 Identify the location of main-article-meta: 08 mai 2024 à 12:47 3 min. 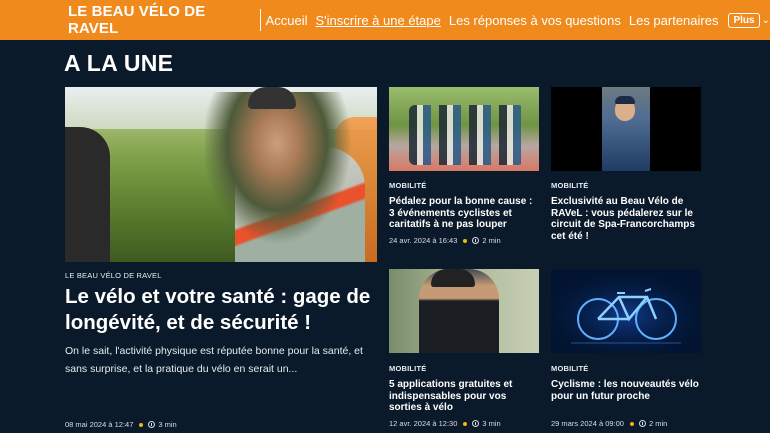
(121, 424).